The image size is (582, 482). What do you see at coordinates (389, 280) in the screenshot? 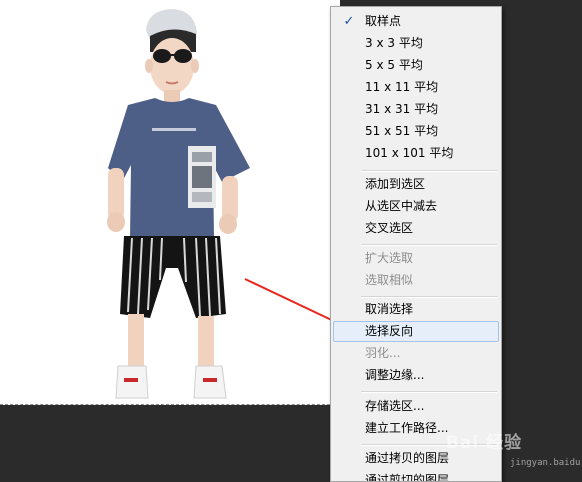
I see `menu-item-similar: 选取相似` at bounding box center [389, 280].